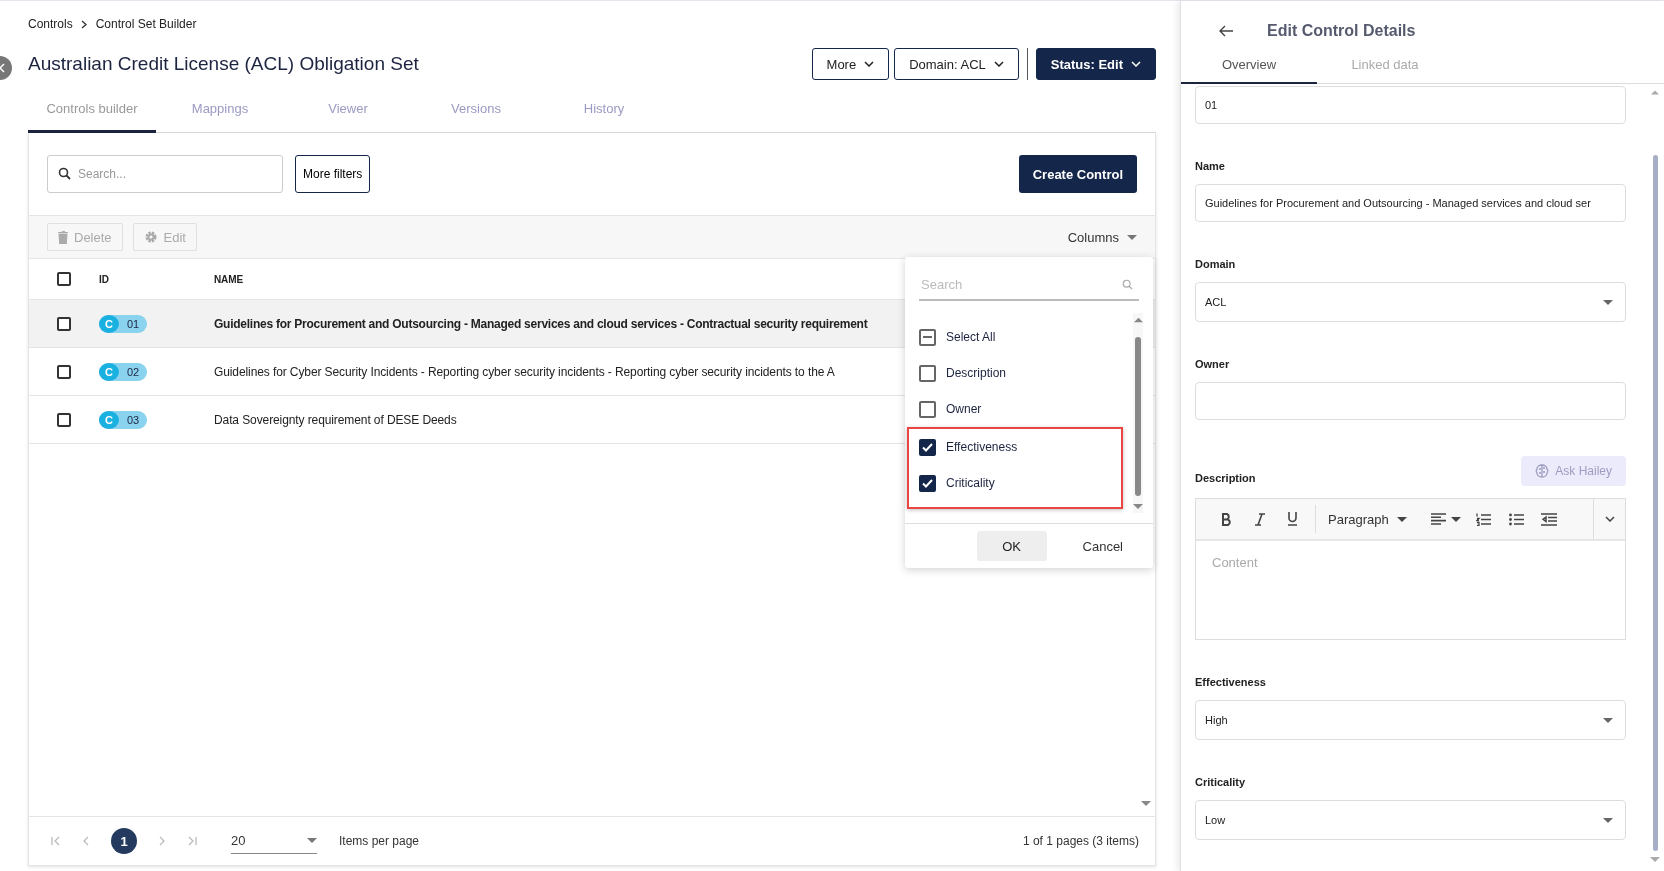 This screenshot has height=871, width=1664. Describe the element at coordinates (123, 371) in the screenshot. I see `control-id-badge: C 02` at that location.